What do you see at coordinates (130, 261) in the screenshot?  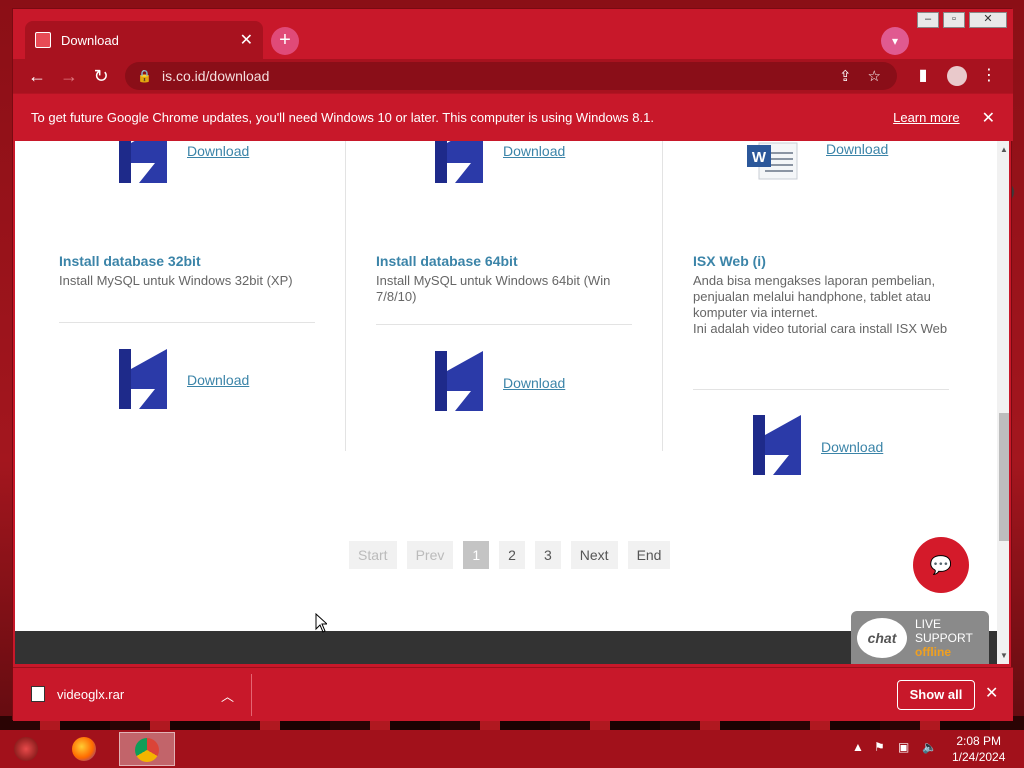 I see `item-title: Install database 32bit` at bounding box center [130, 261].